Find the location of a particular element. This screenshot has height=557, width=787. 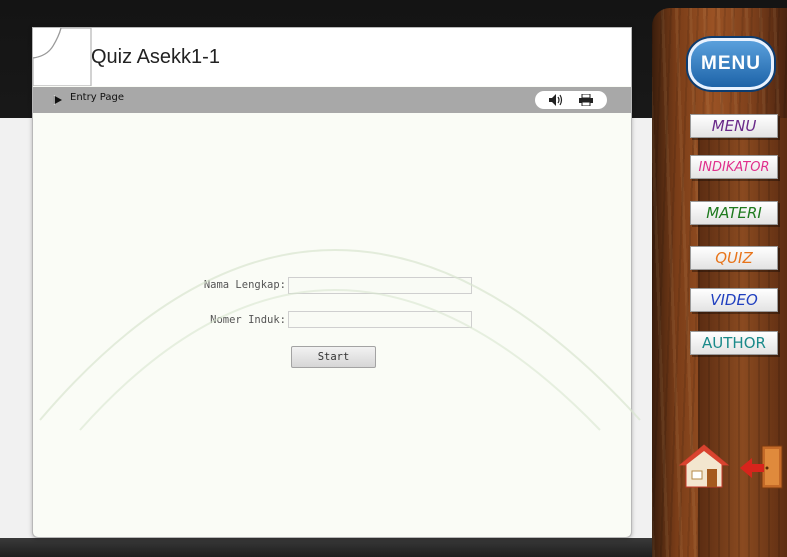

sidebar-item-label: INDIKATOR is located at coordinates (734, 167).